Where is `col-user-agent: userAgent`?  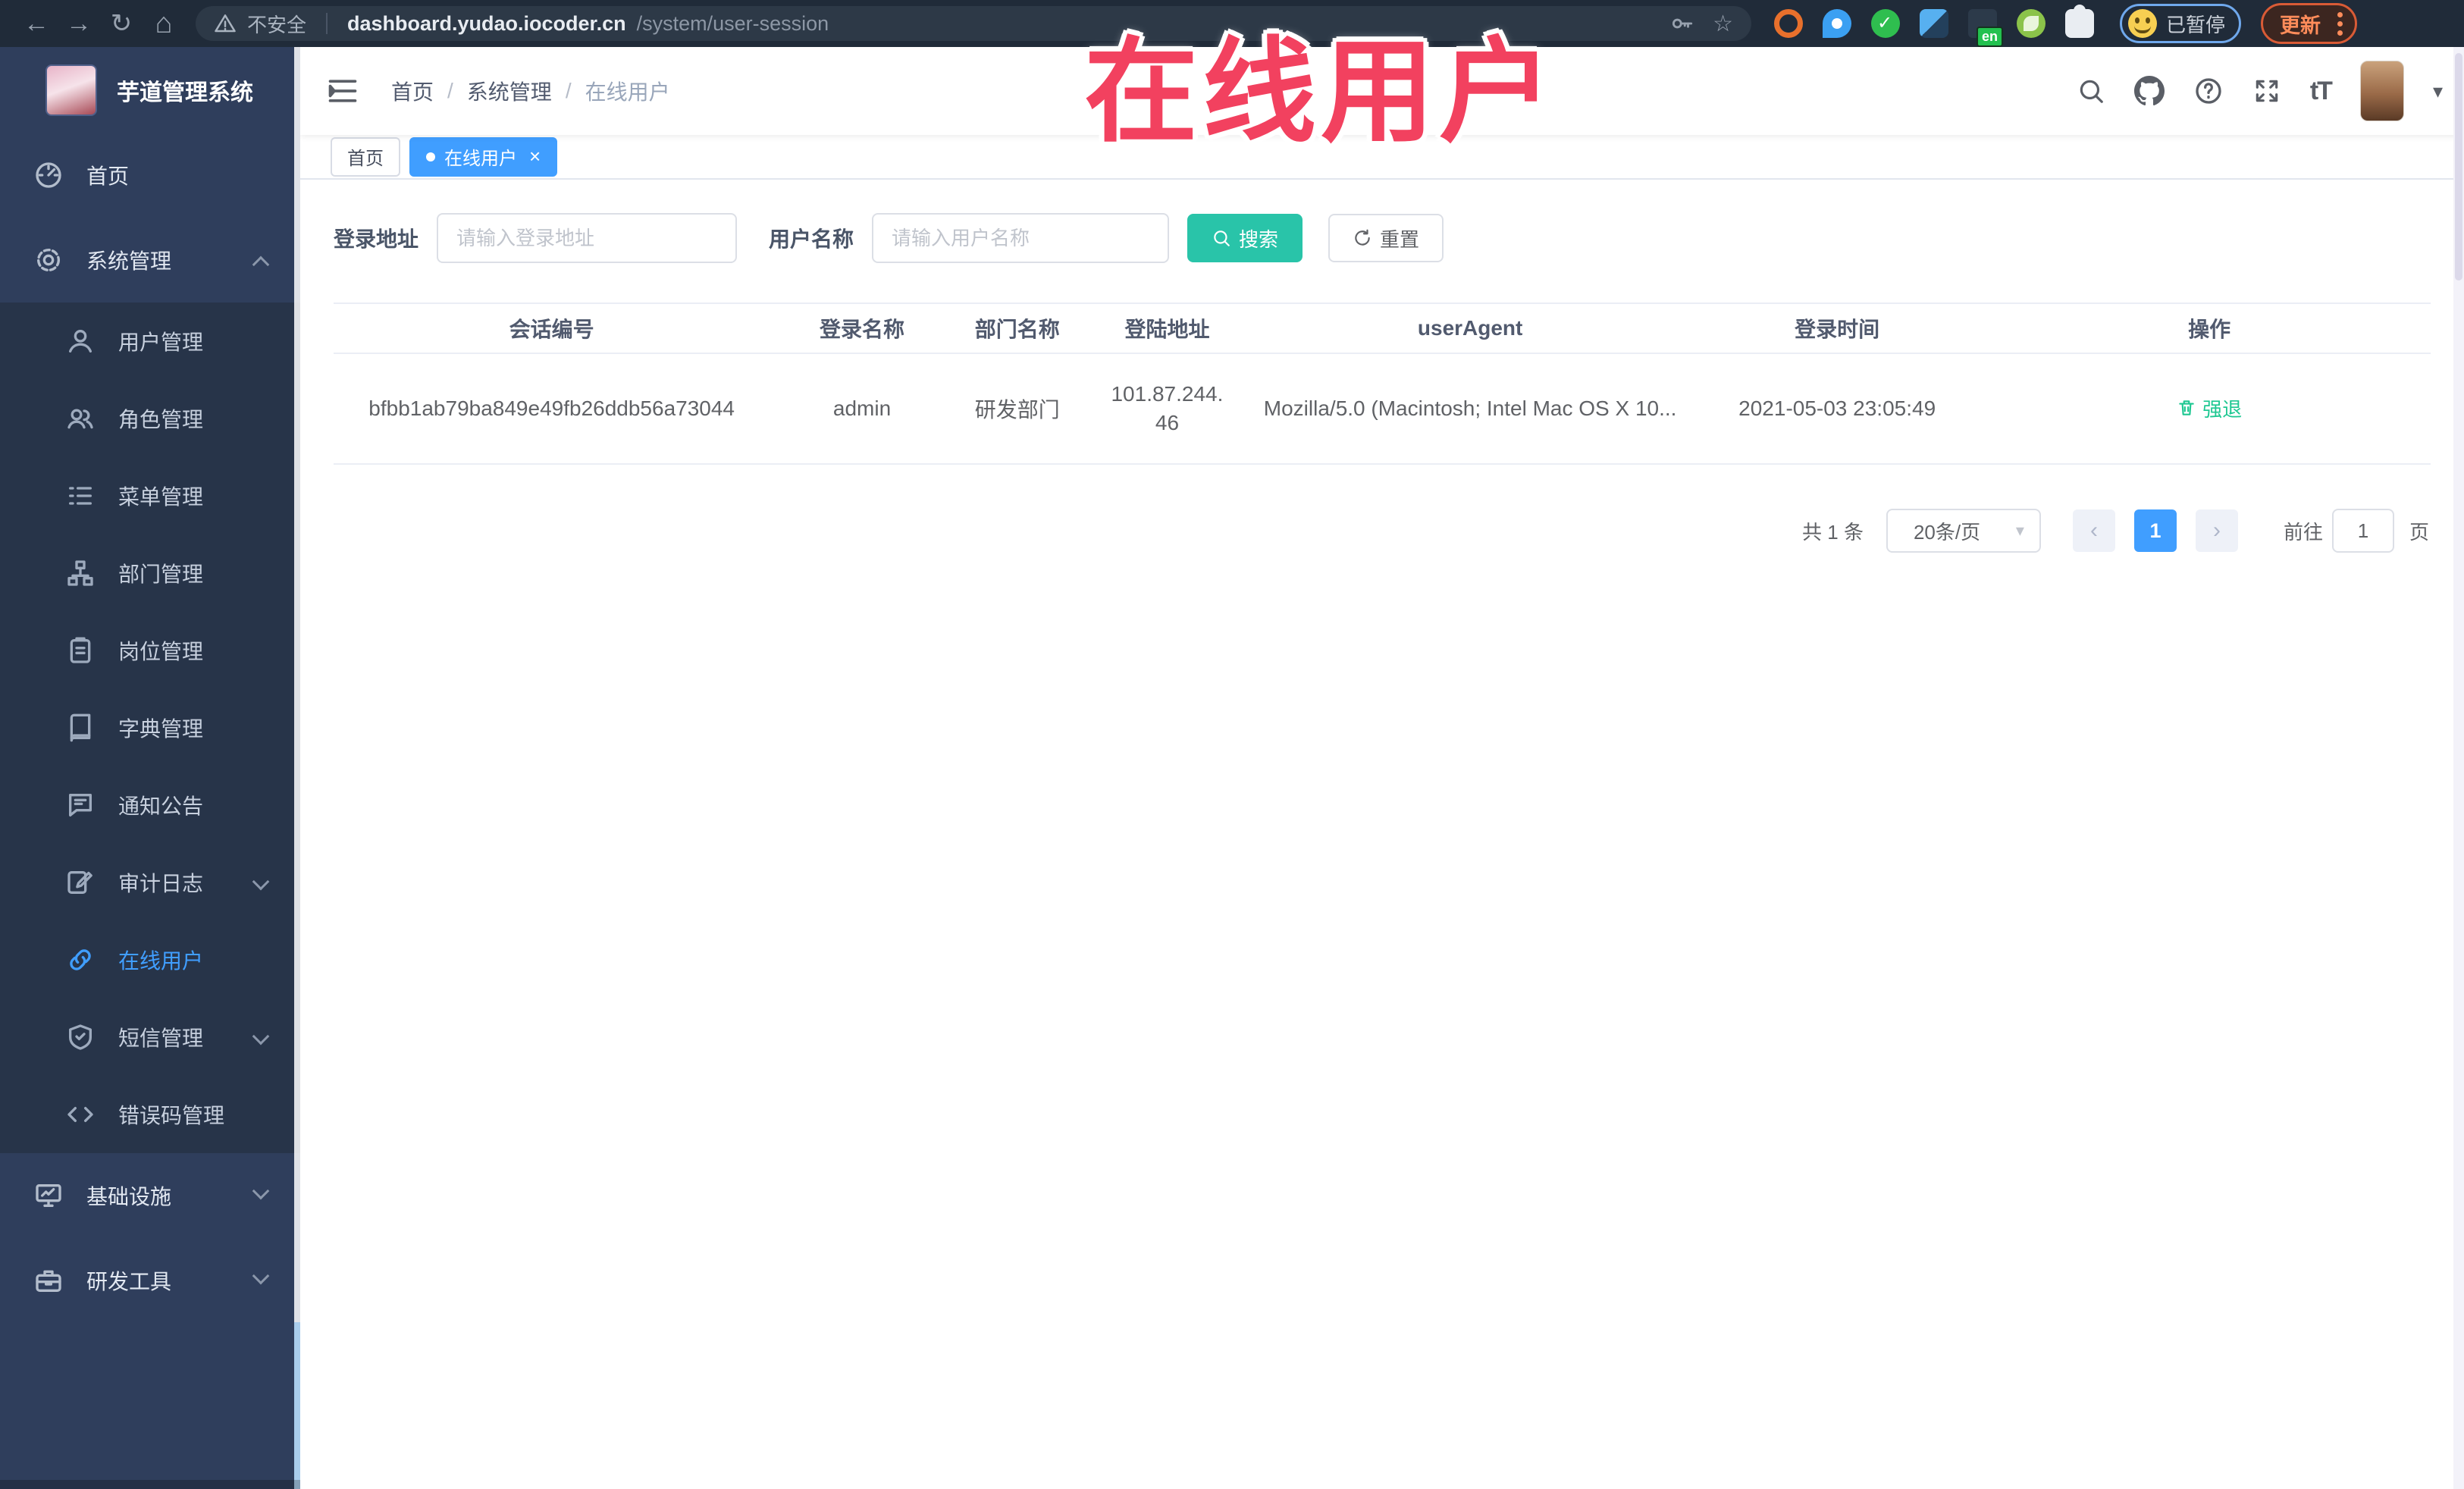
col-user-agent: userAgent is located at coordinates (1470, 328).